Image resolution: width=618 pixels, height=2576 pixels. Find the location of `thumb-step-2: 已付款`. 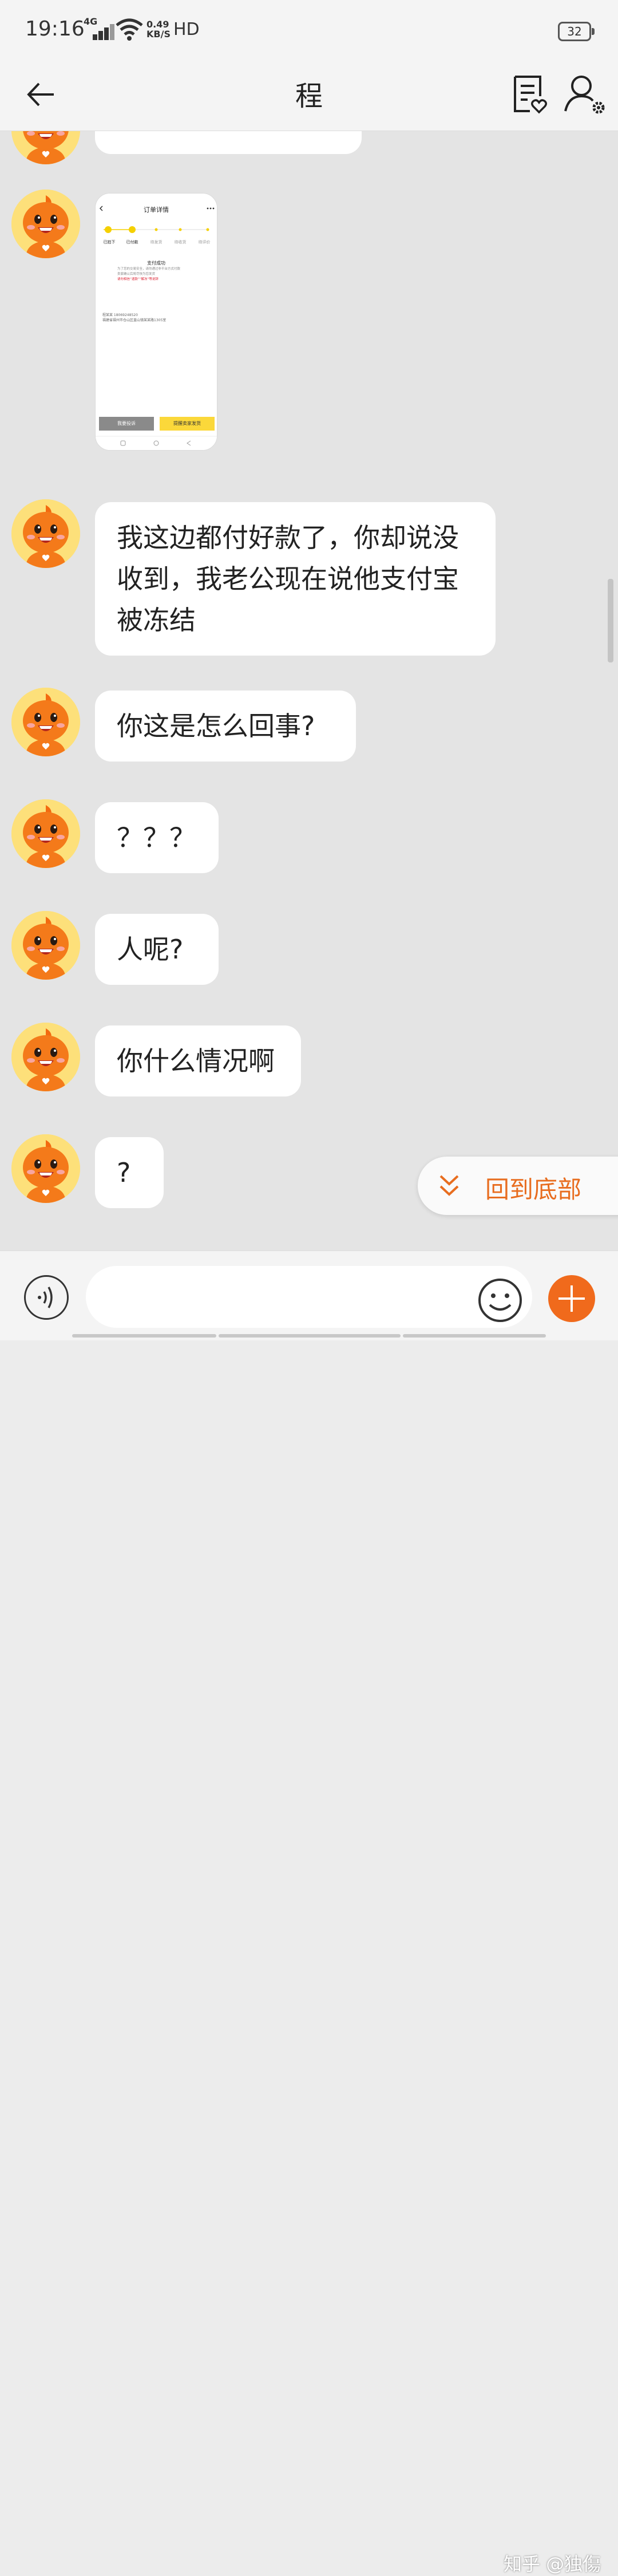

thumb-step-2: 已付款 is located at coordinates (132, 242).